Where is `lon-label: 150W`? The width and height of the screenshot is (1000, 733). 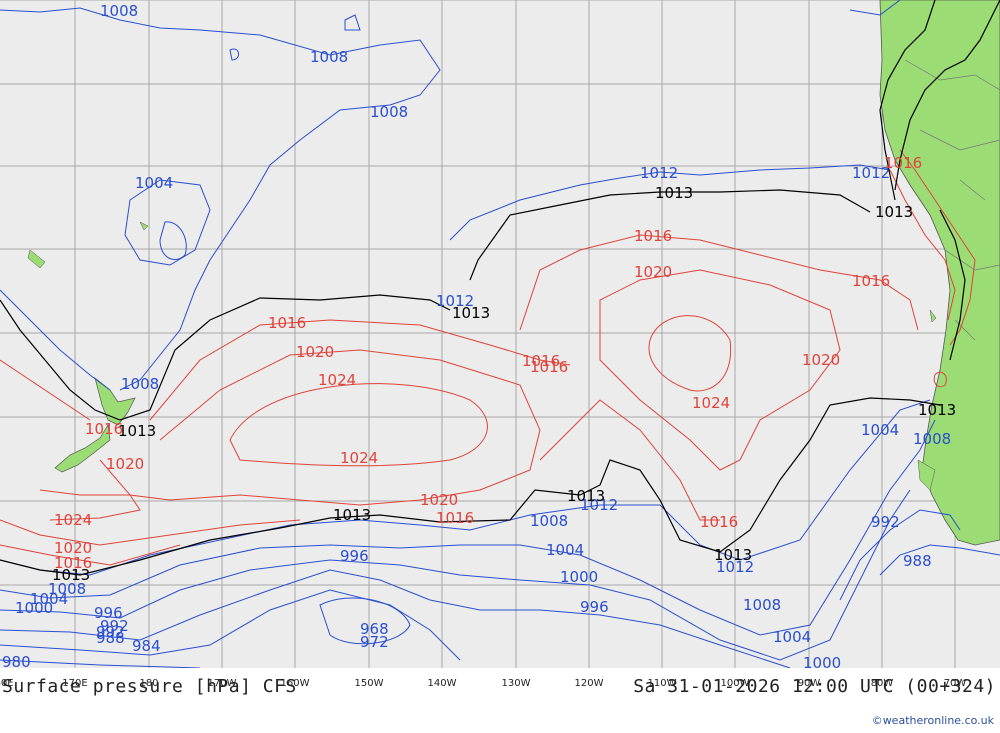 lon-label: 150W is located at coordinates (369, 683).